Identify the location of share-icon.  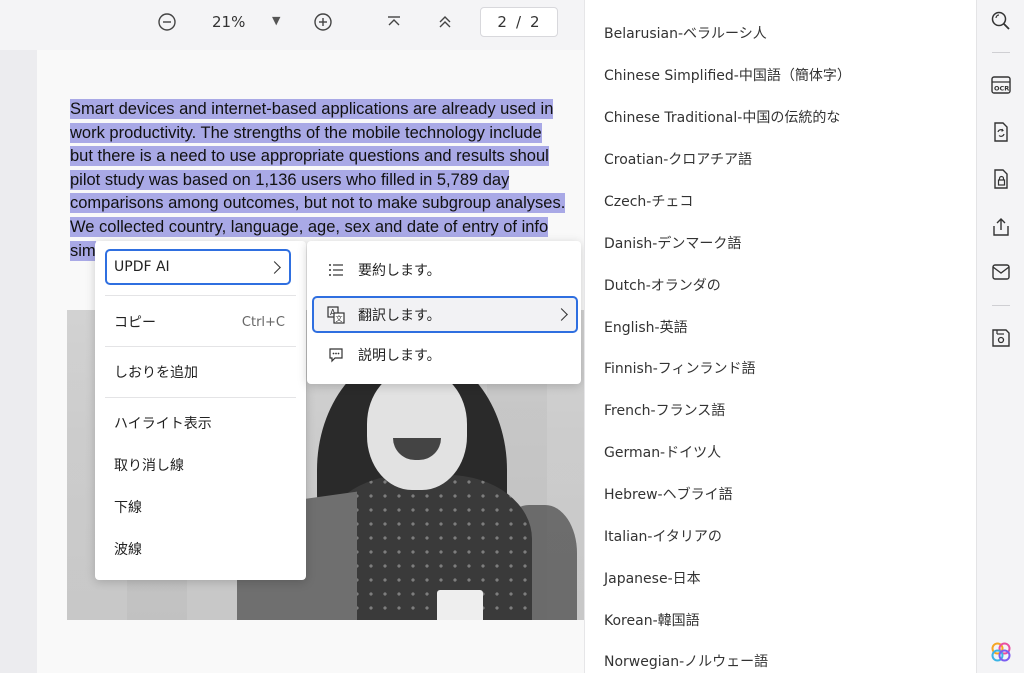
(1001, 227).